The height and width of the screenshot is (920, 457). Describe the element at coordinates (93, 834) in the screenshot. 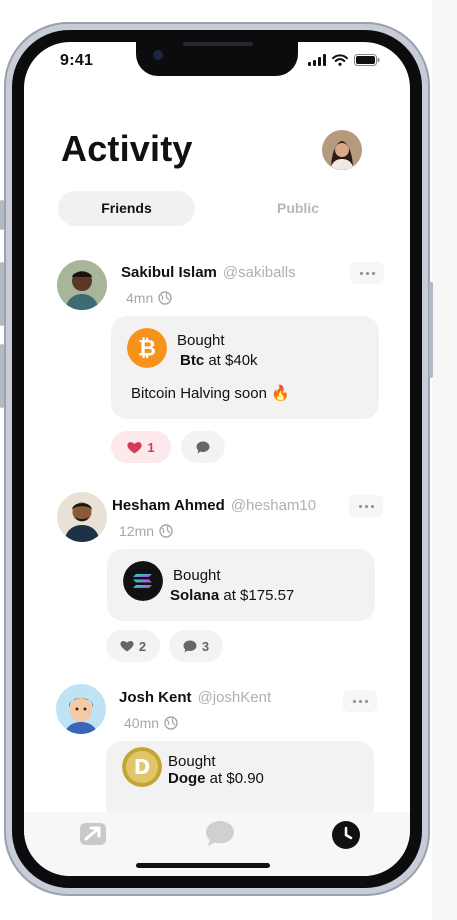

I see `trade-icon` at that location.